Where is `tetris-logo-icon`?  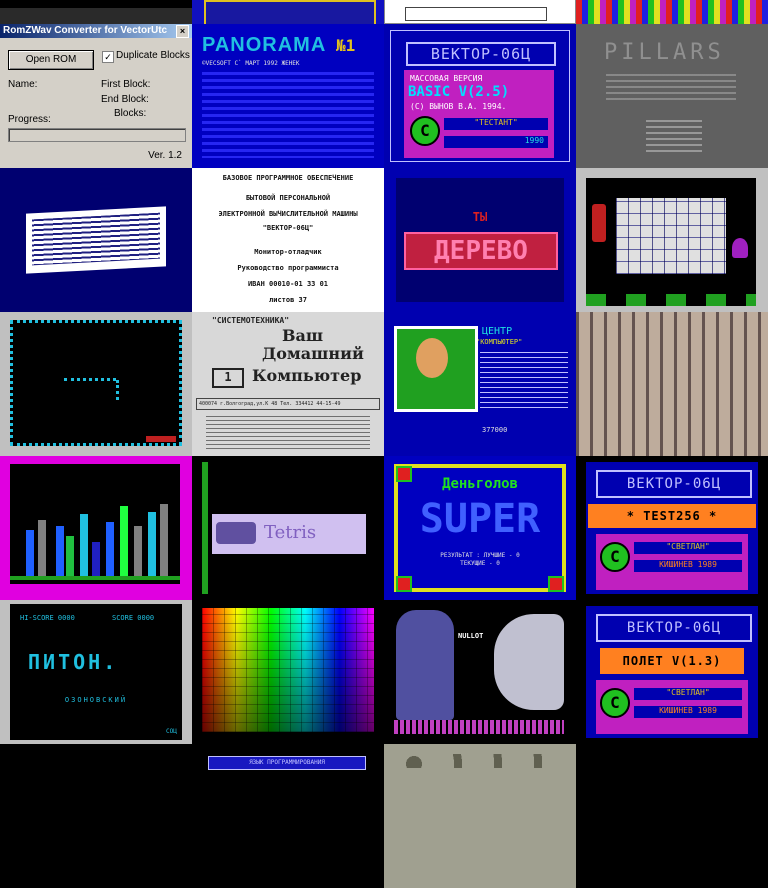 tetris-logo-icon is located at coordinates (236, 533).